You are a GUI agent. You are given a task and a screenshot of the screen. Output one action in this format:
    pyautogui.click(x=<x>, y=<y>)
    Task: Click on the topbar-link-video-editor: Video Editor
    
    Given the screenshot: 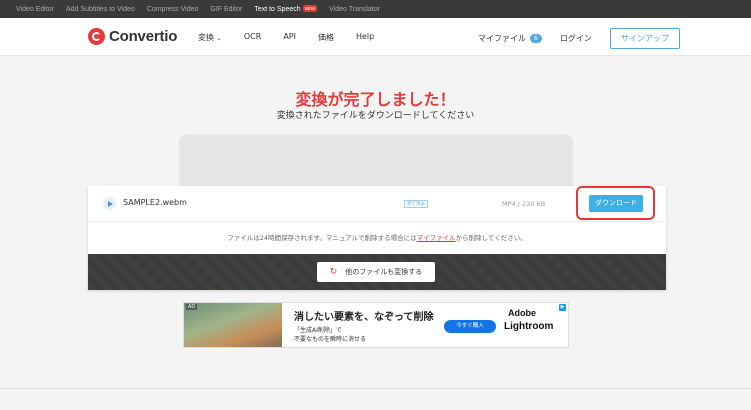 What is the action you would take?
    pyautogui.click(x=35, y=9)
    